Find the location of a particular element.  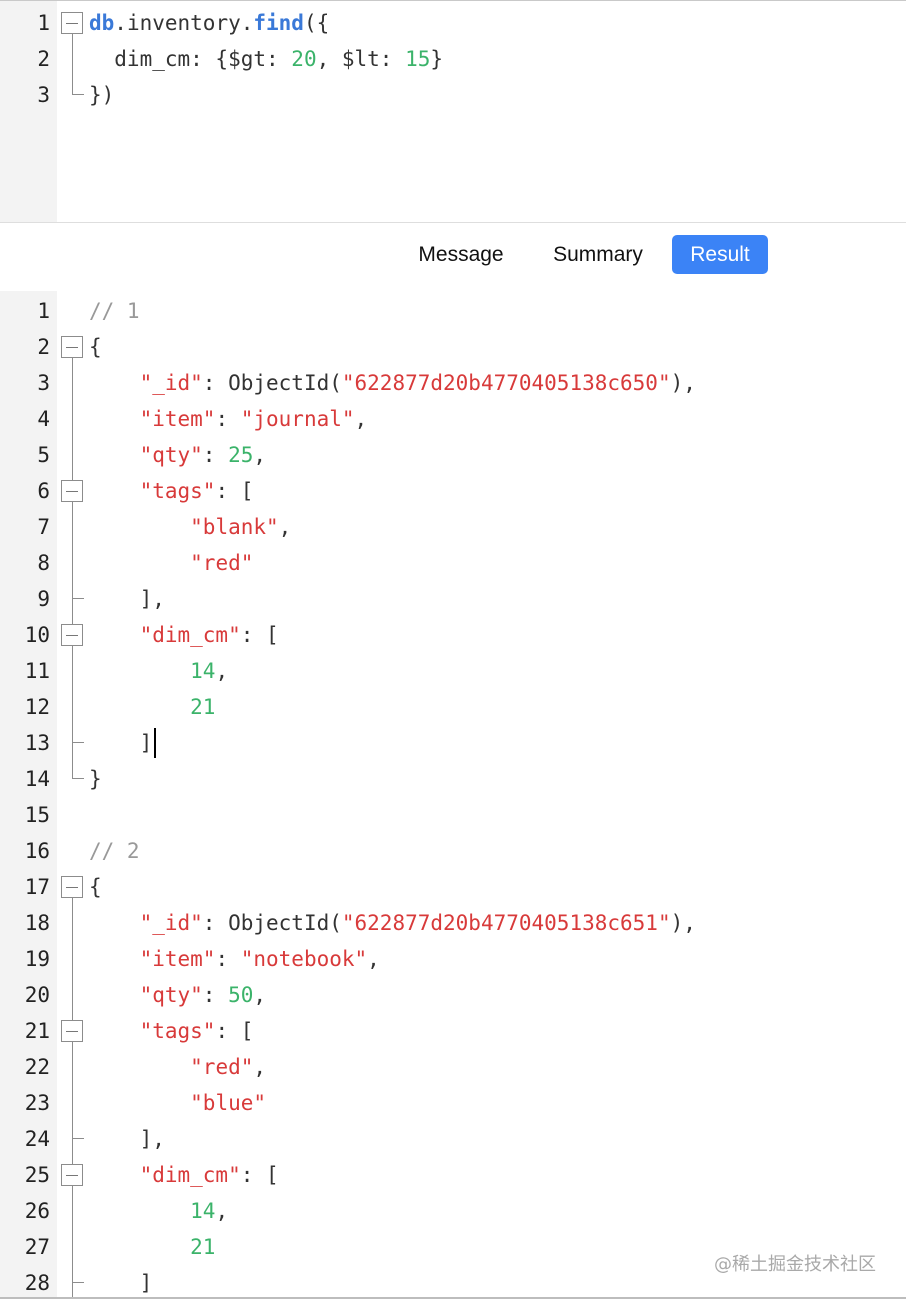

code-line: 13 ] is located at coordinates (453, 743).